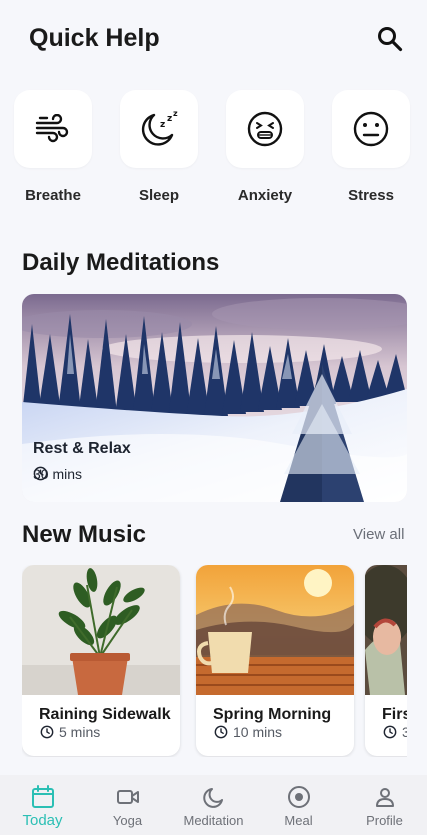 The width and height of the screenshot is (427, 835). What do you see at coordinates (371, 195) in the screenshot?
I see `quick-help-label: Stress` at bounding box center [371, 195].